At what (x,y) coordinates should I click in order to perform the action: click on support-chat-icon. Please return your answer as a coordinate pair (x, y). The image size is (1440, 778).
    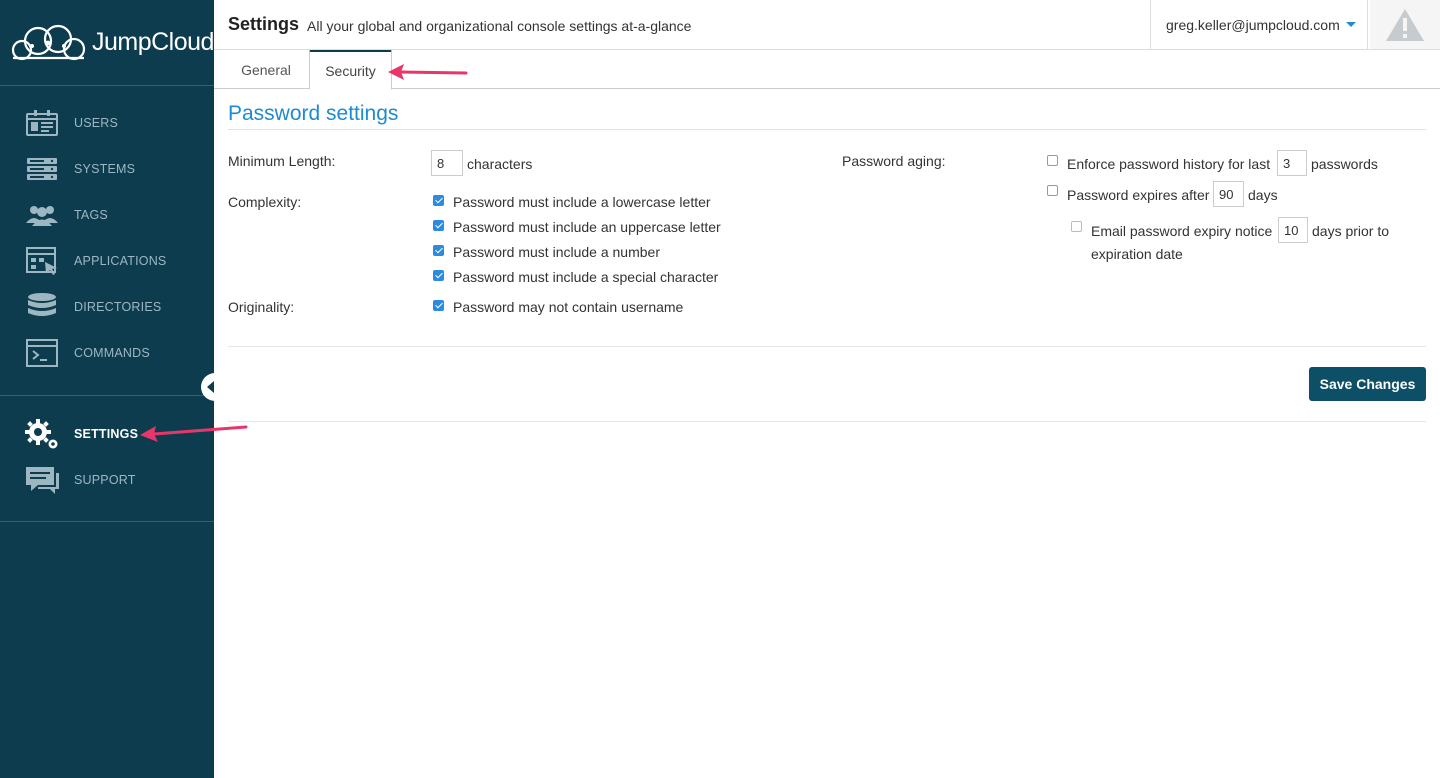
    Looking at the image, I should click on (42, 480).